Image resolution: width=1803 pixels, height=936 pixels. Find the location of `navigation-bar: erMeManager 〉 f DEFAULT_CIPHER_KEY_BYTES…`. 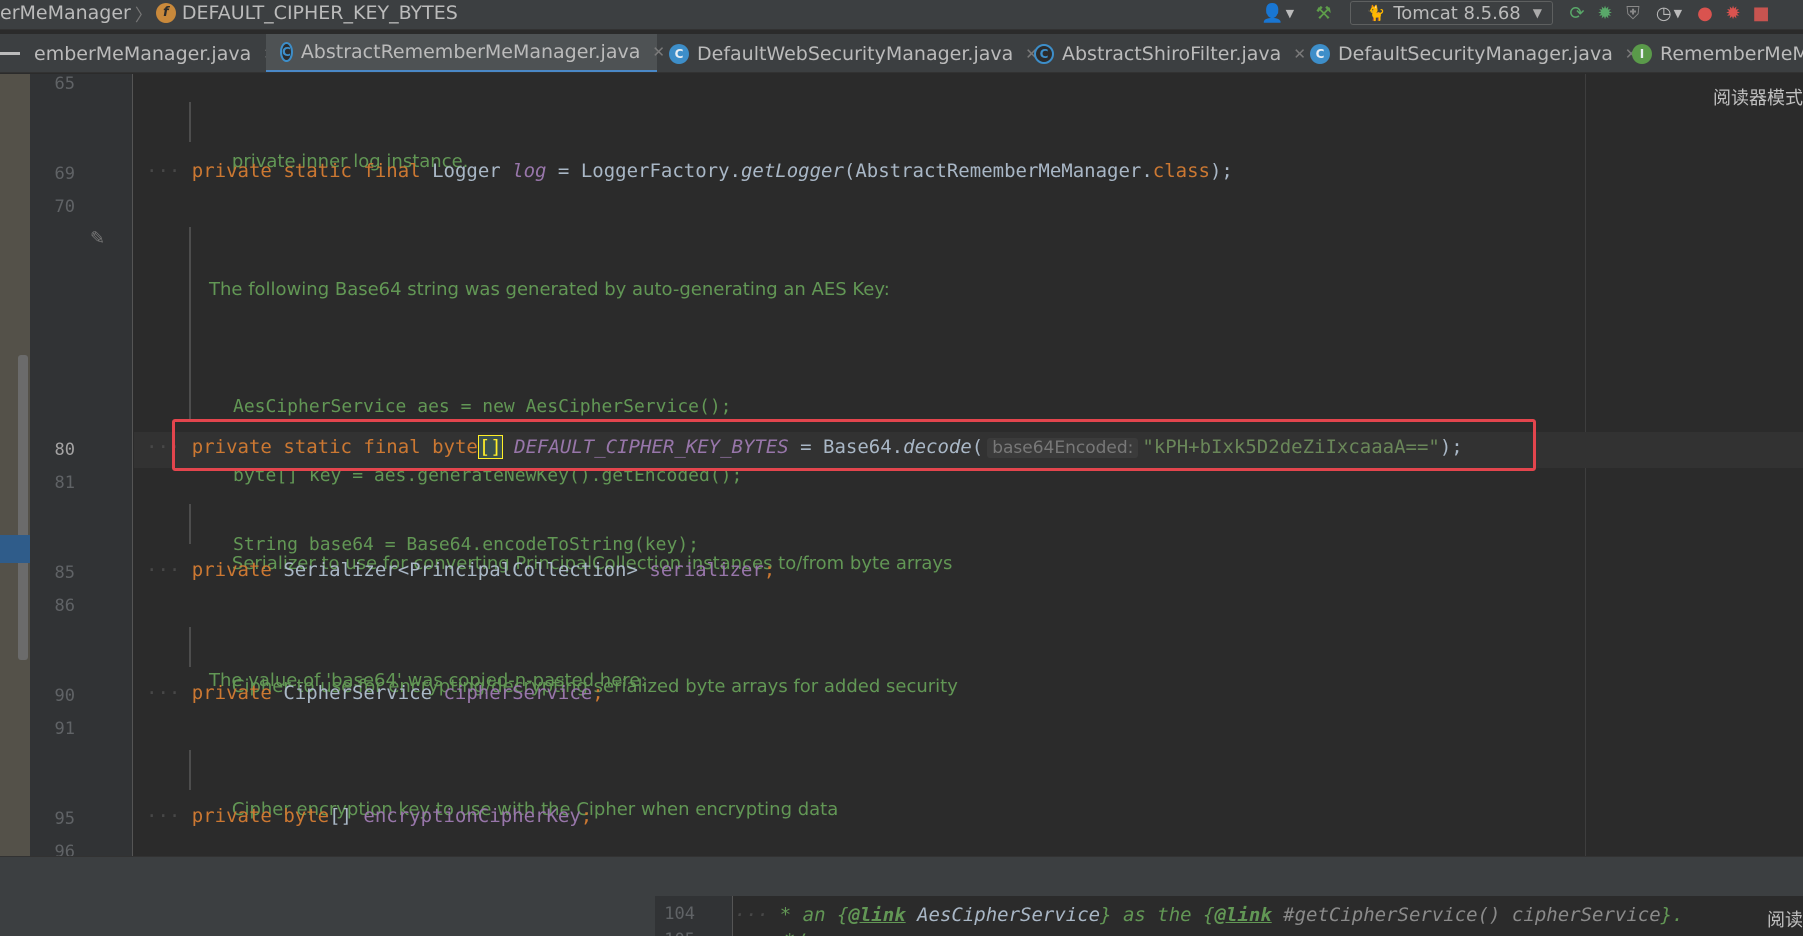

navigation-bar: erMeManager 〉 f DEFAULT_CIPHER_KEY_BYTES… is located at coordinates (901, 15).